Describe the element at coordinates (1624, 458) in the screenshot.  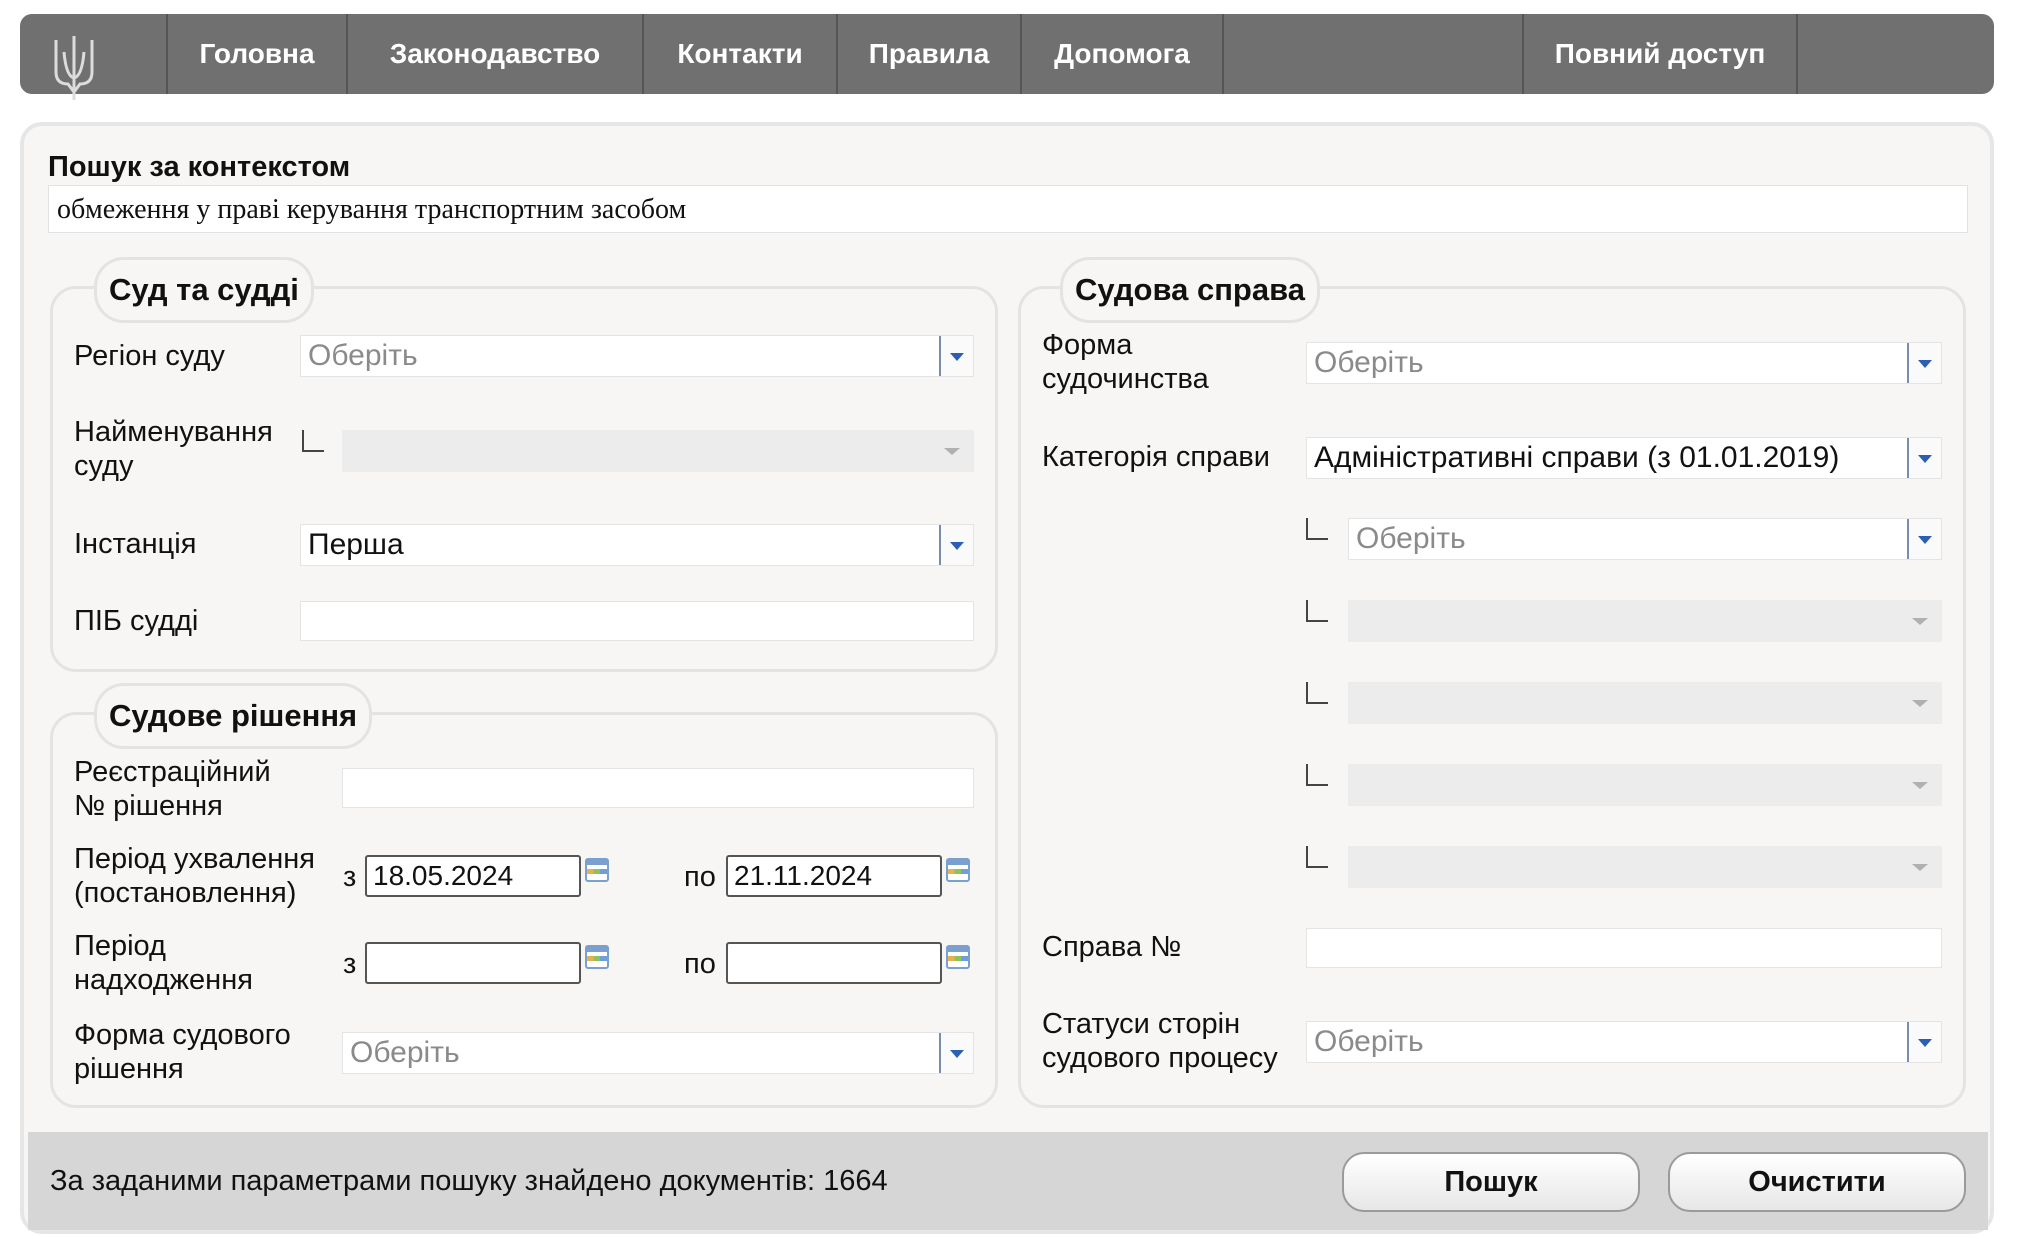
I see `case-category-select: Адміністративні справи (з 01.01.2019)` at that location.